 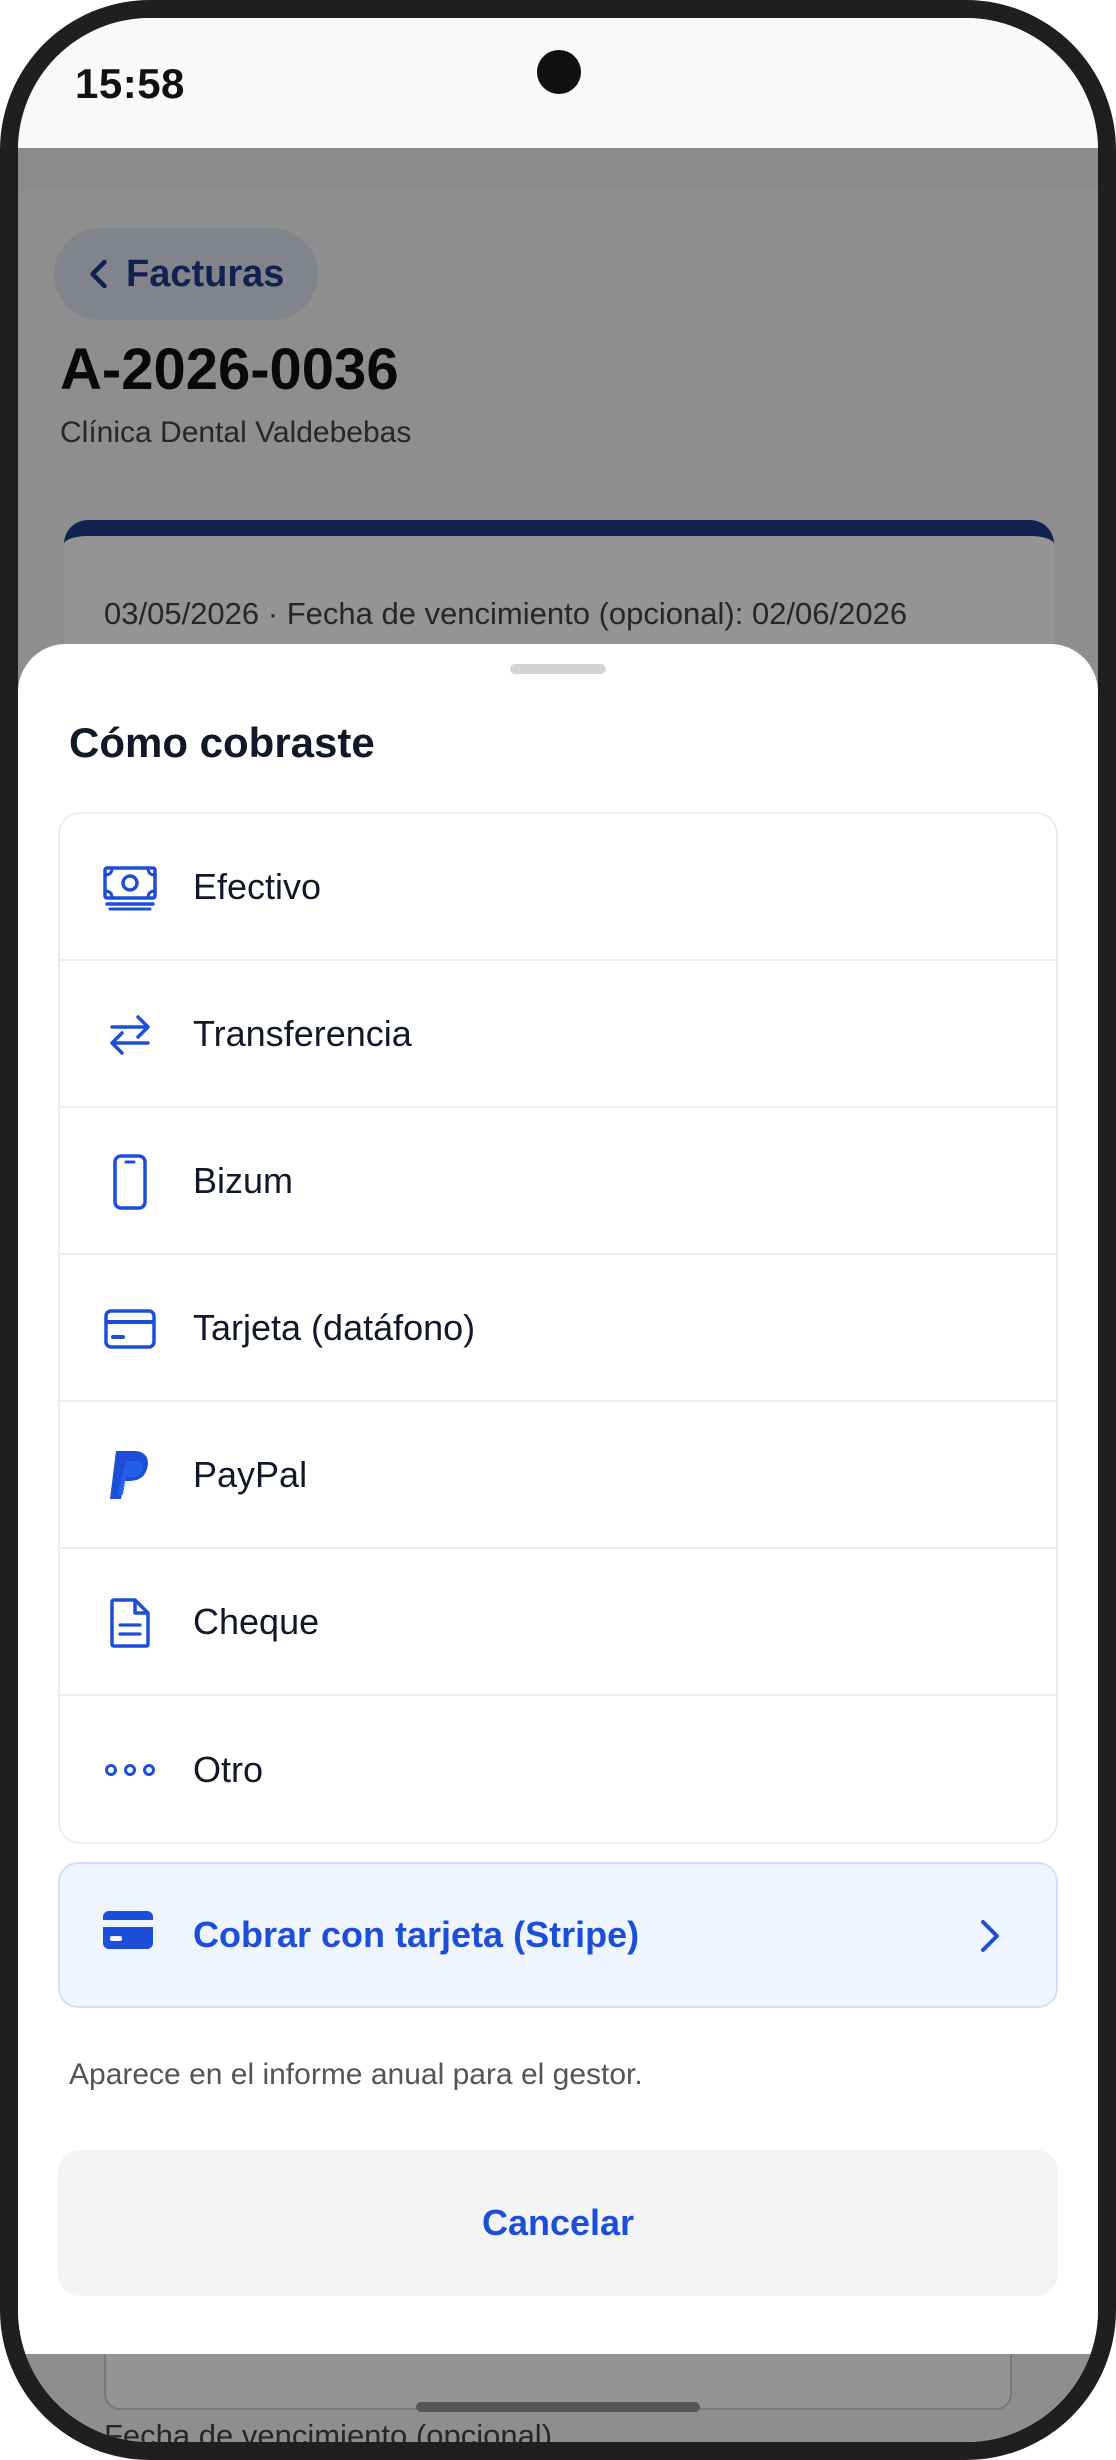 I want to click on sheet-title: Cómo cobraste, so click(x=222, y=742).